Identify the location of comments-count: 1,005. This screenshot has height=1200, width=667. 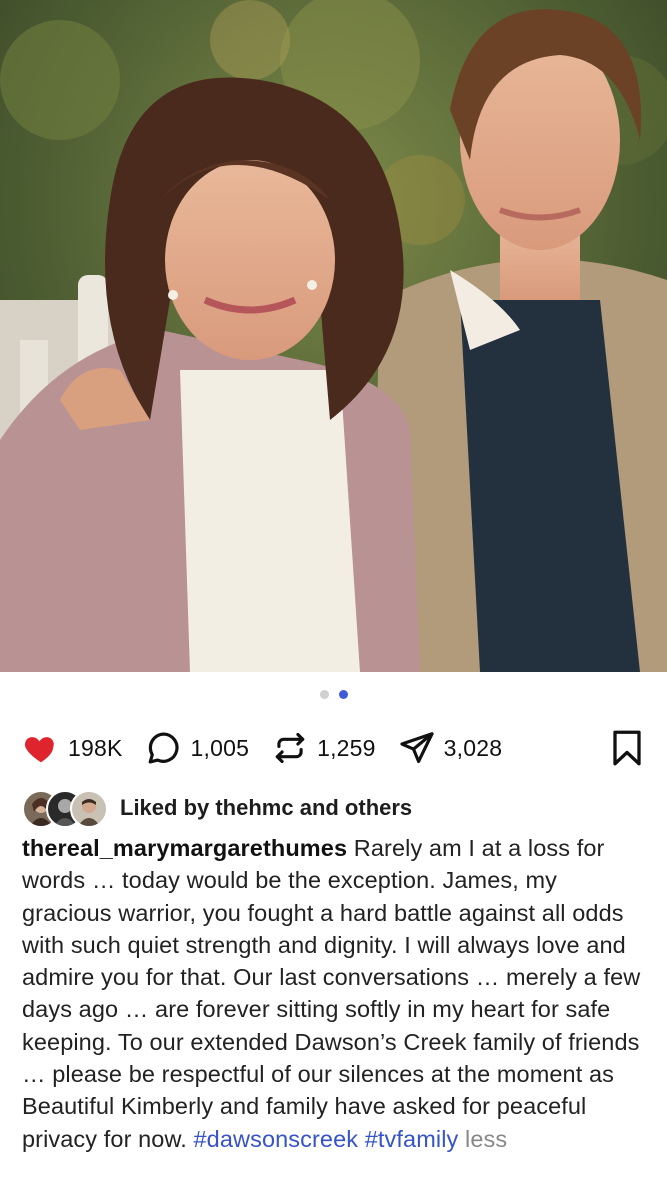
(220, 747).